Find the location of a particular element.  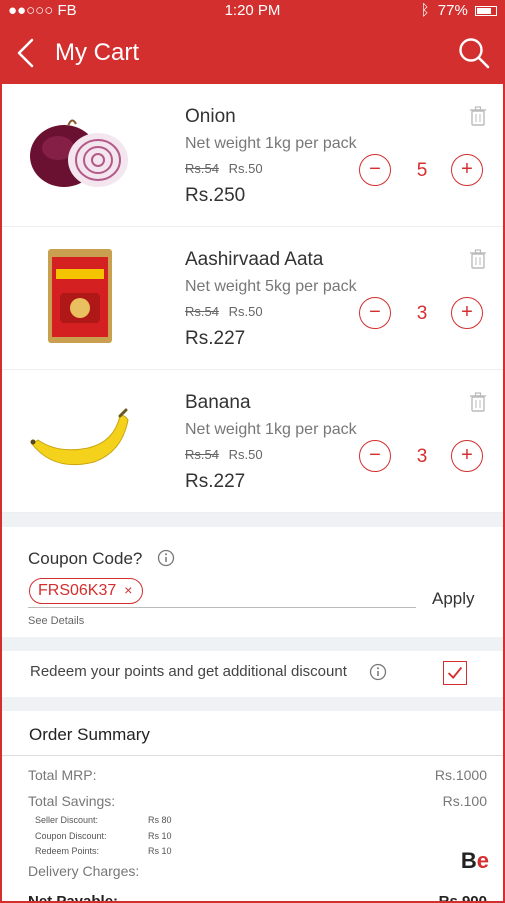

delivery-charges-label: Delivery Charges: is located at coordinates (84, 871).